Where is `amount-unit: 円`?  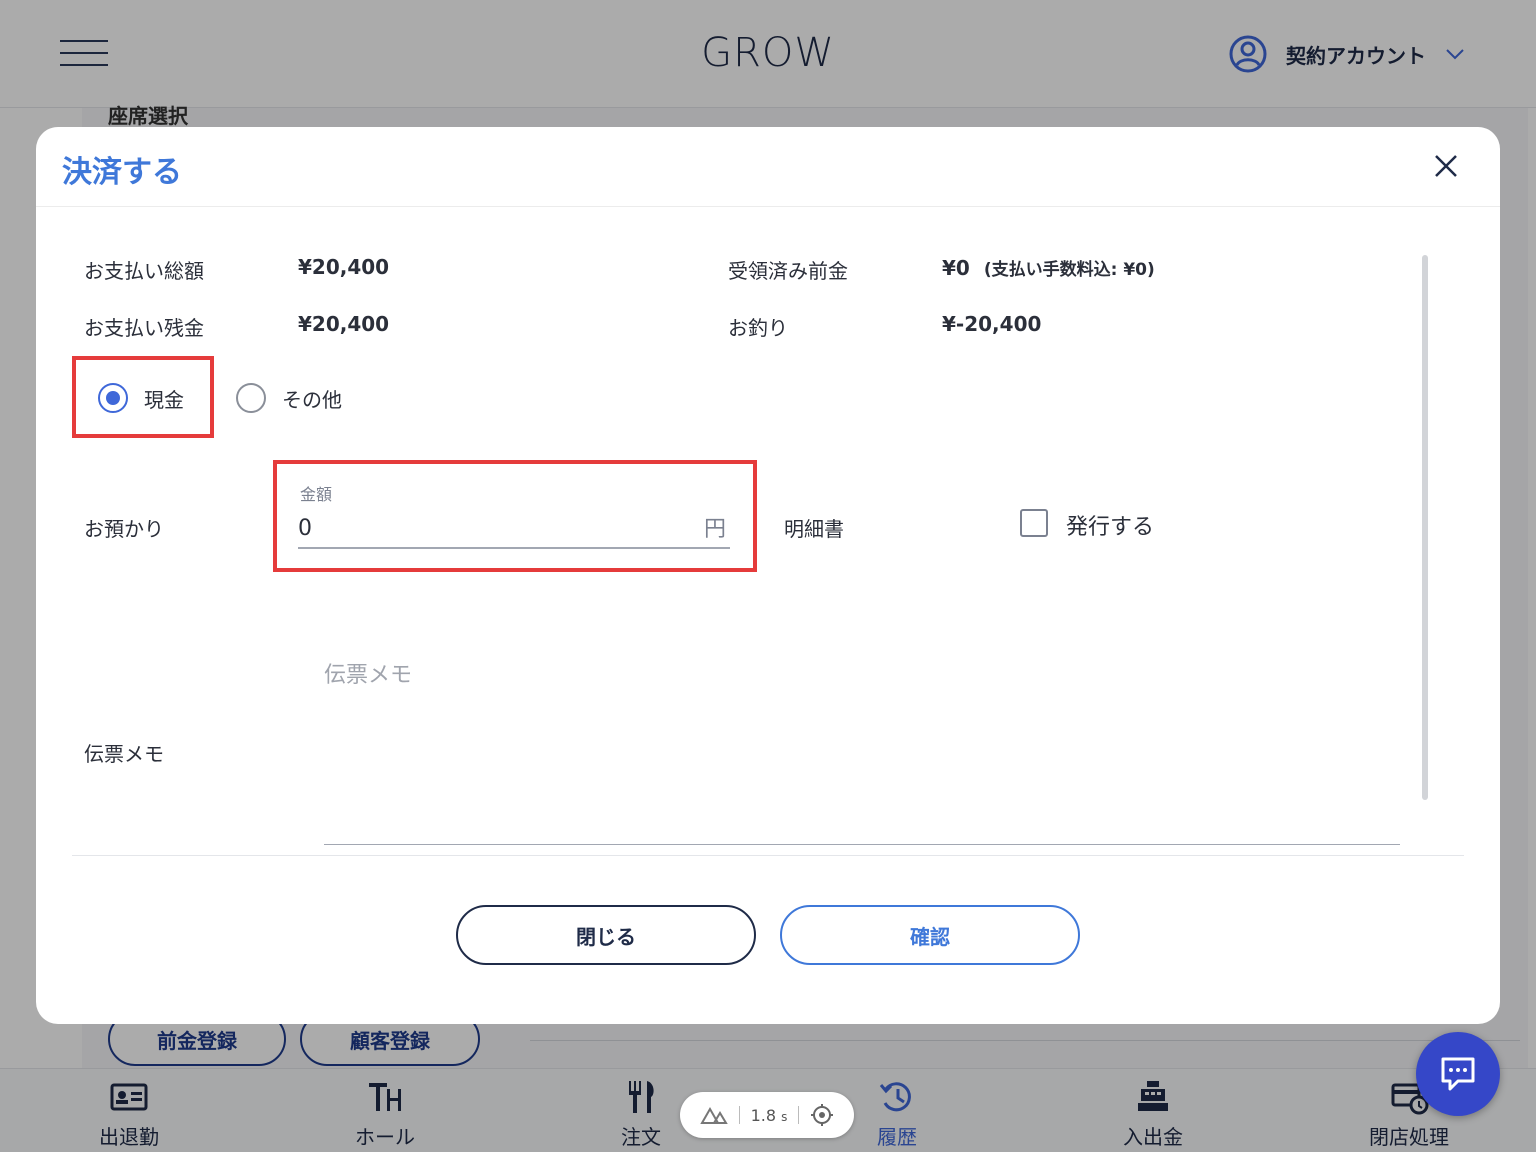
amount-unit: 円 is located at coordinates (715, 529).